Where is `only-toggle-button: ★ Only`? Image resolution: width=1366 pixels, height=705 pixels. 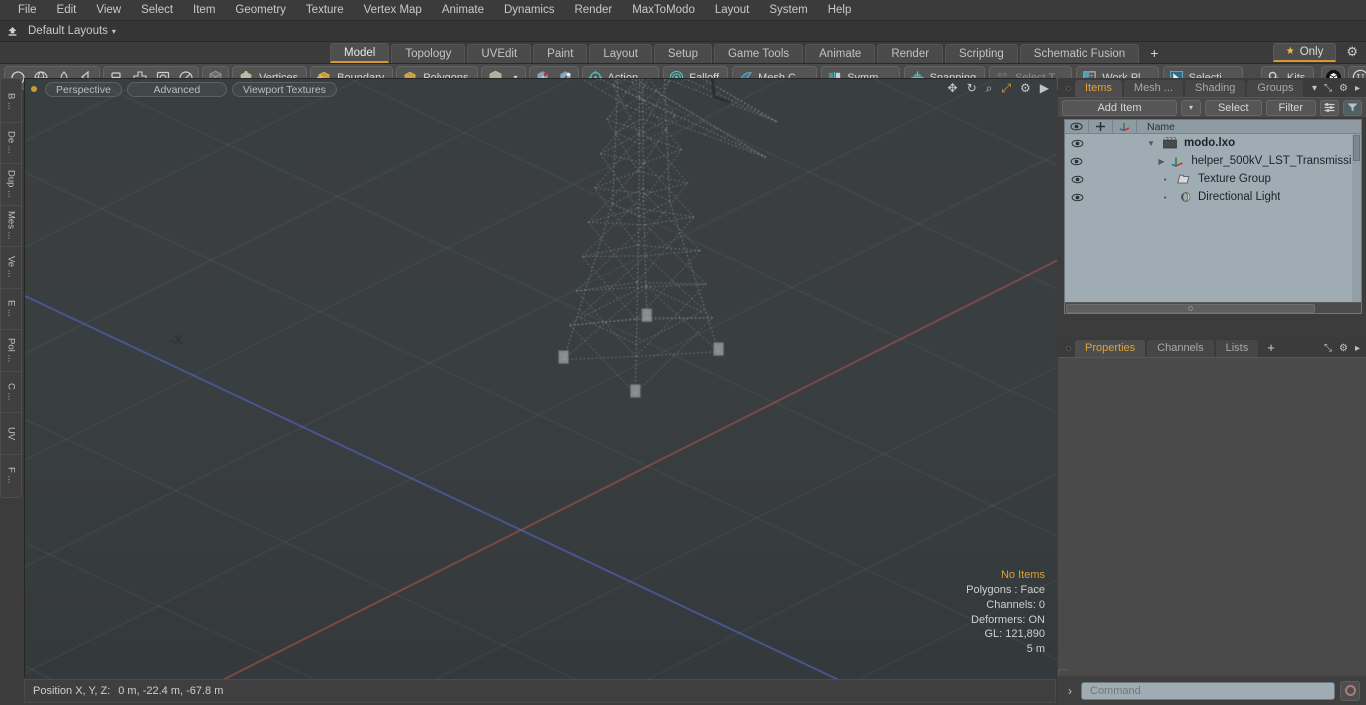
only-toggle-button: ★ Only is located at coordinates (1304, 52).